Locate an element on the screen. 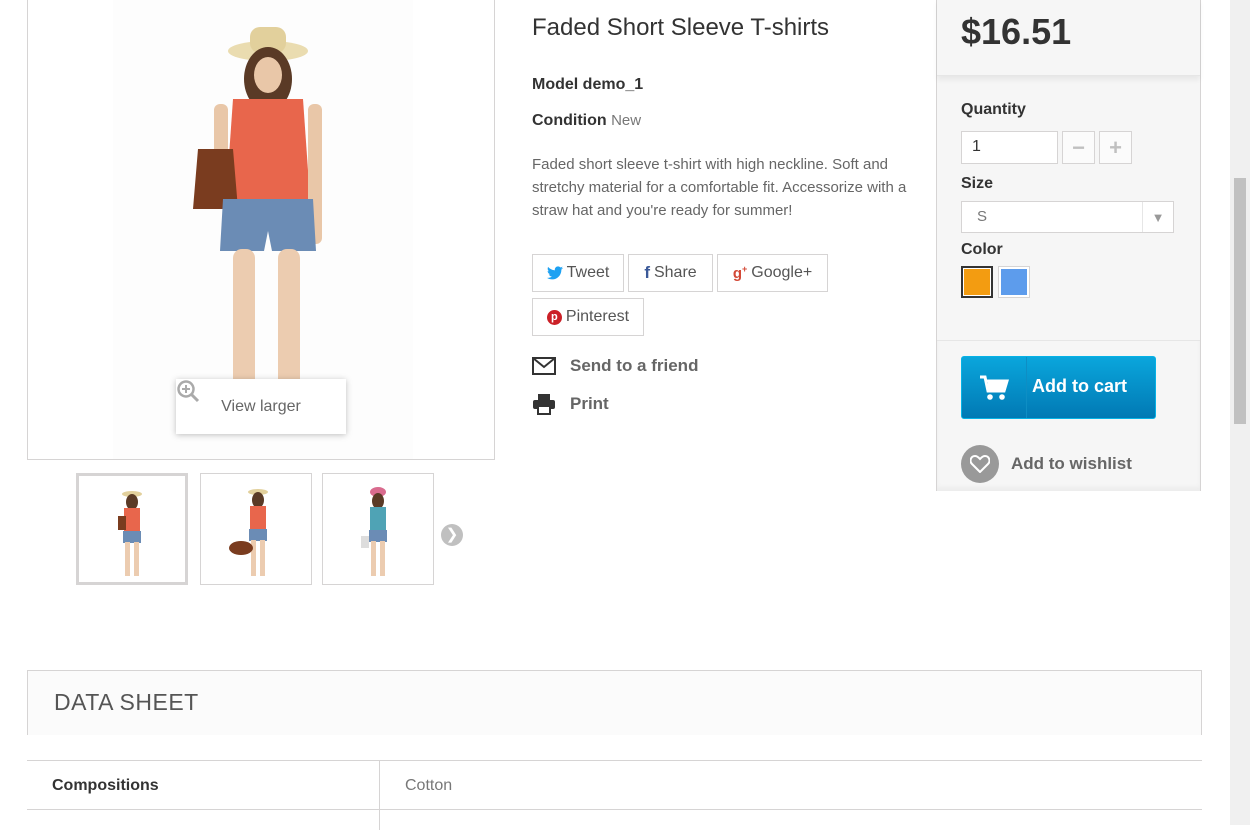 This screenshot has height=830, width=1250. add-to-wishlist-link: Add to wishlist is located at coordinates (1046, 464).